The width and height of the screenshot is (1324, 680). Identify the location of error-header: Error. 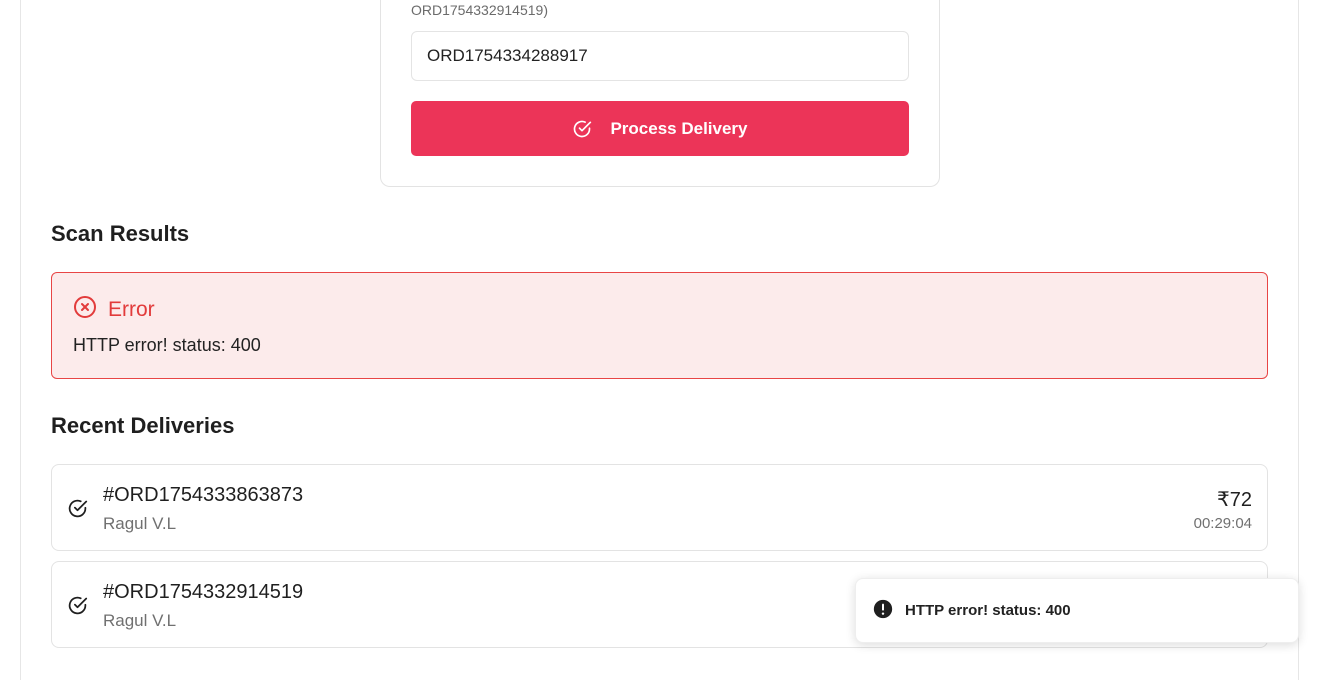
(114, 310).